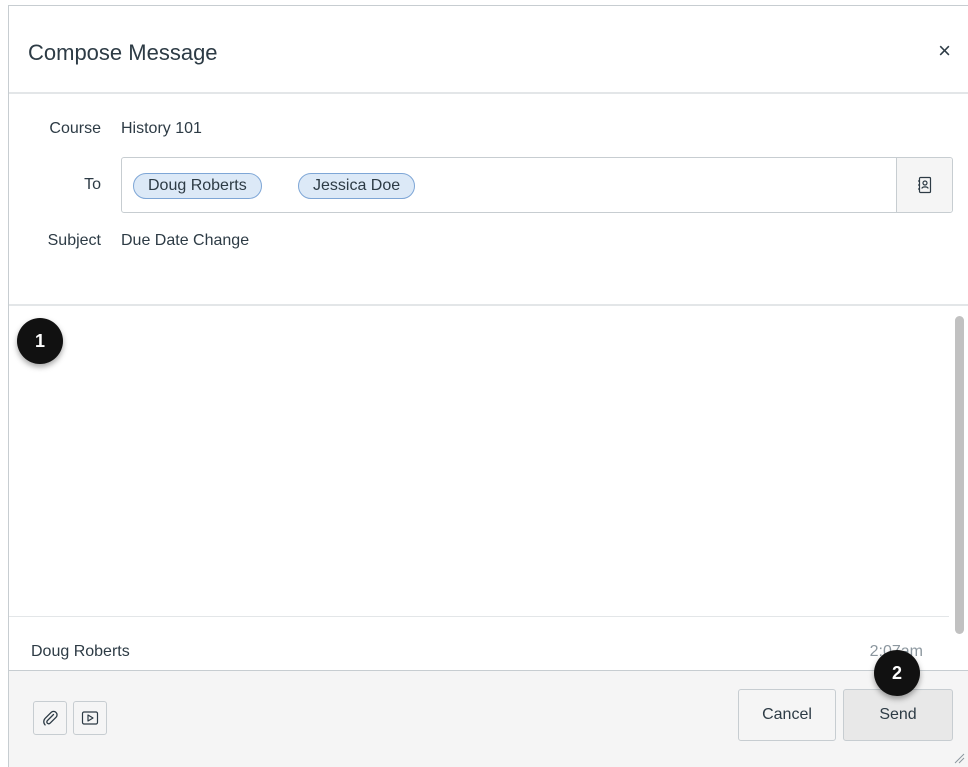  I want to click on attach-file-button, so click(50, 718).